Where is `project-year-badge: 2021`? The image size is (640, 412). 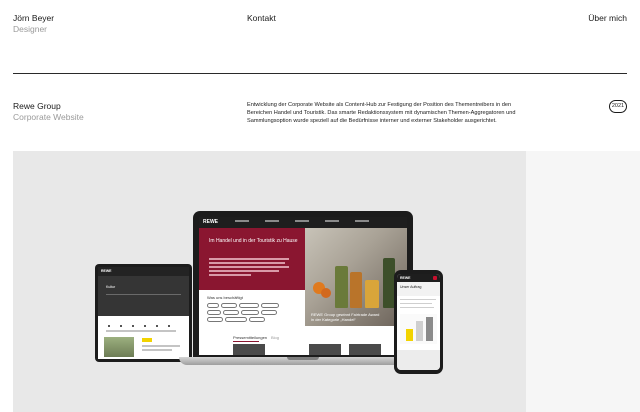 project-year-badge: 2021 is located at coordinates (618, 106).